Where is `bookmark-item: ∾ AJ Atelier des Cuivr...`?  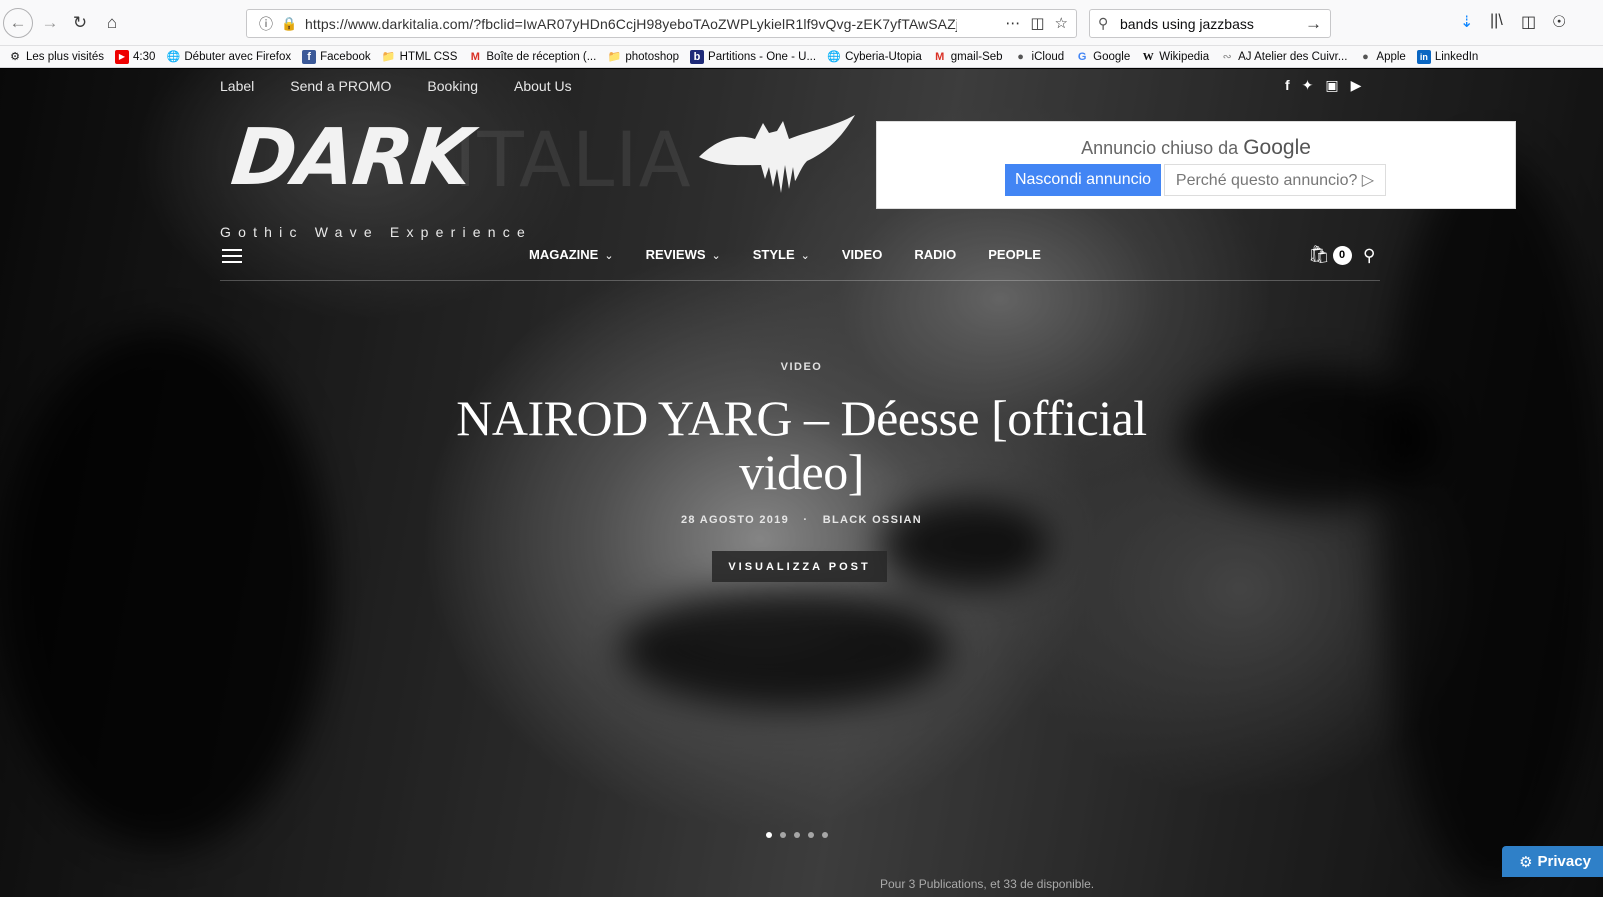 bookmark-item: ∾ AJ Atelier des Cuivr... is located at coordinates (1284, 57).